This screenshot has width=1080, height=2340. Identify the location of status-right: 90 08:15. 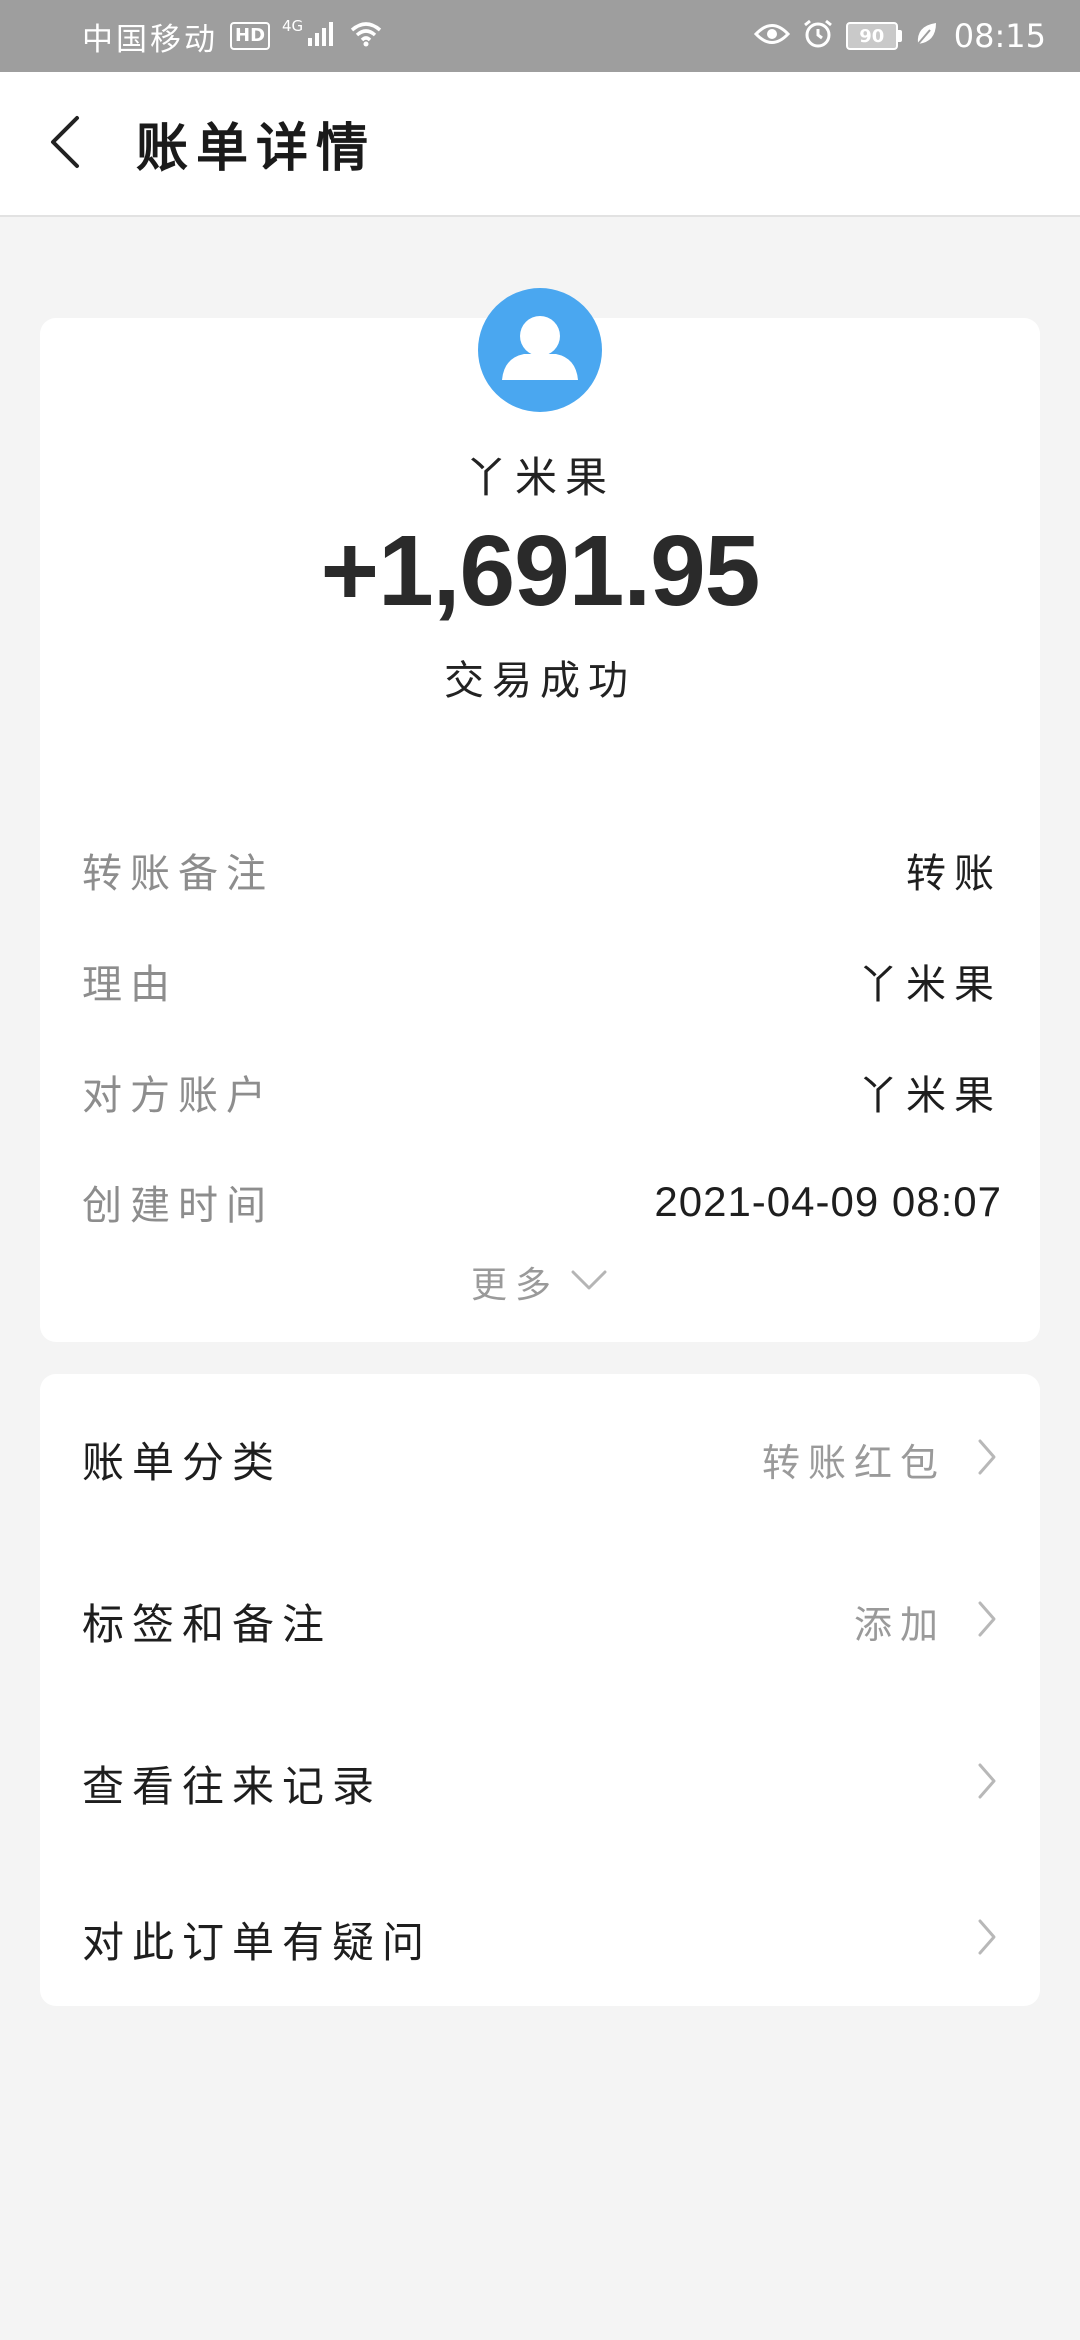
(899, 36).